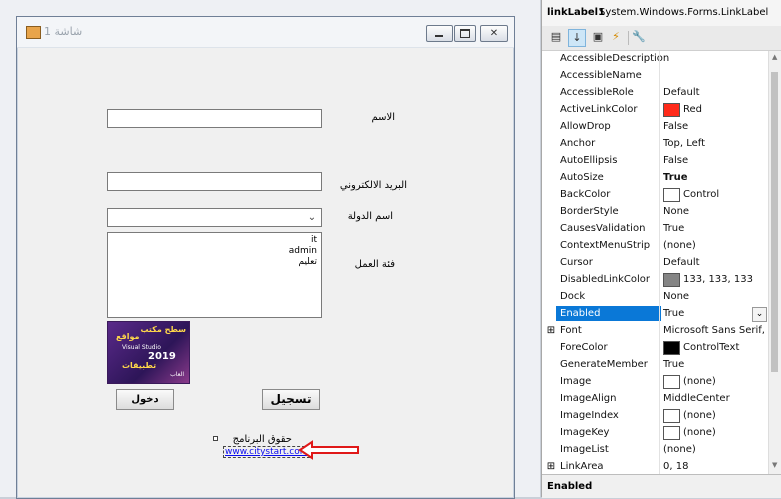 Image resolution: width=781 pixels, height=499 pixels. Describe the element at coordinates (370, 216) in the screenshot. I see `country-label: اسم الدولة` at that location.